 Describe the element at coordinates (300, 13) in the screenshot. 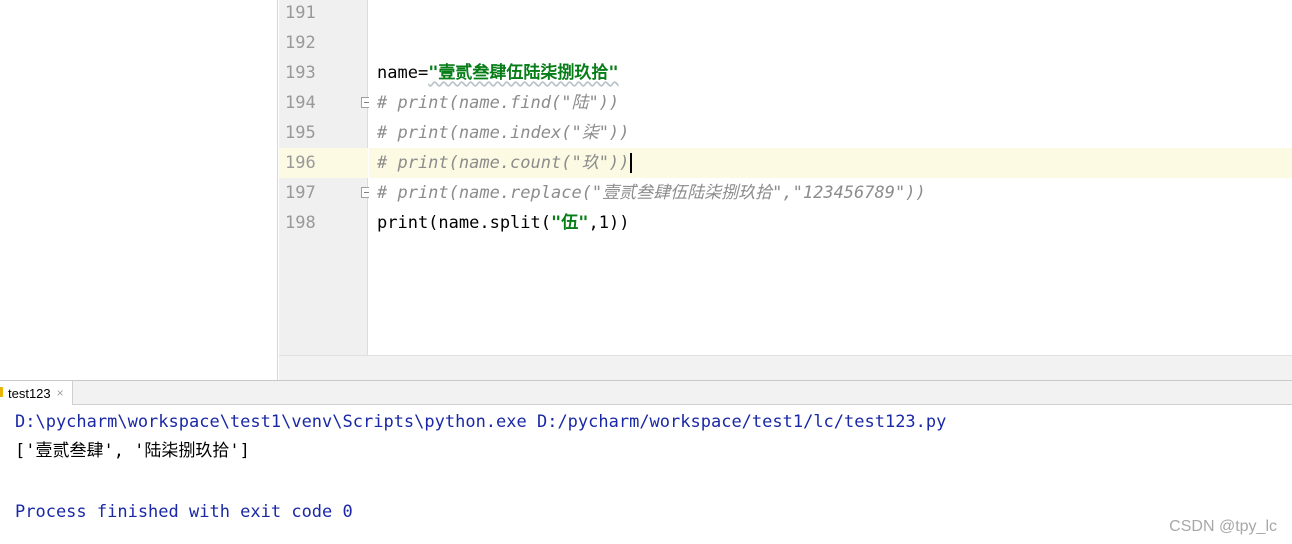

I see `line-number: 191` at that location.